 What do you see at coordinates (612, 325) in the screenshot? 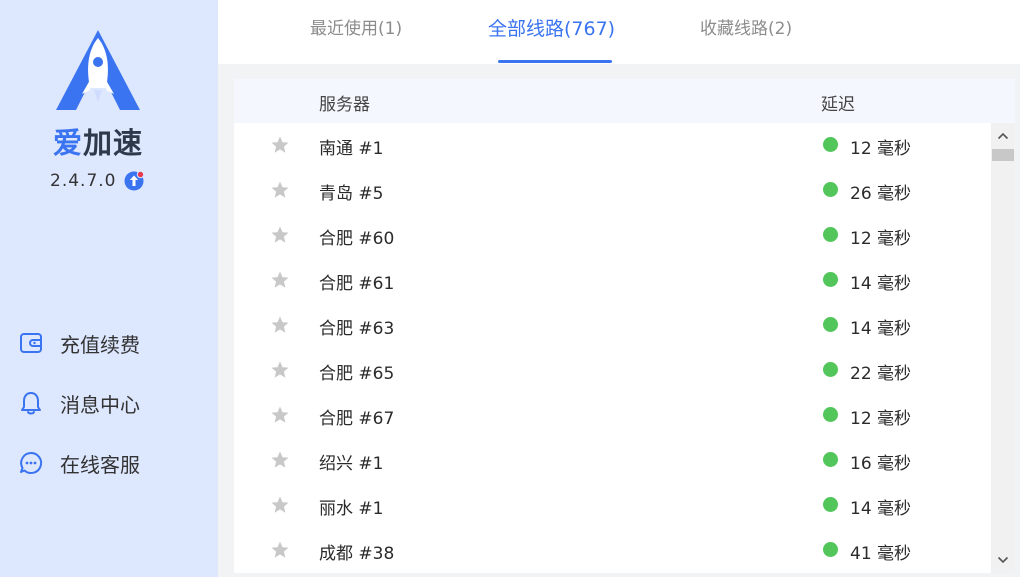
I see `table-row: 合肥 #63 14 毫秒` at bounding box center [612, 325].